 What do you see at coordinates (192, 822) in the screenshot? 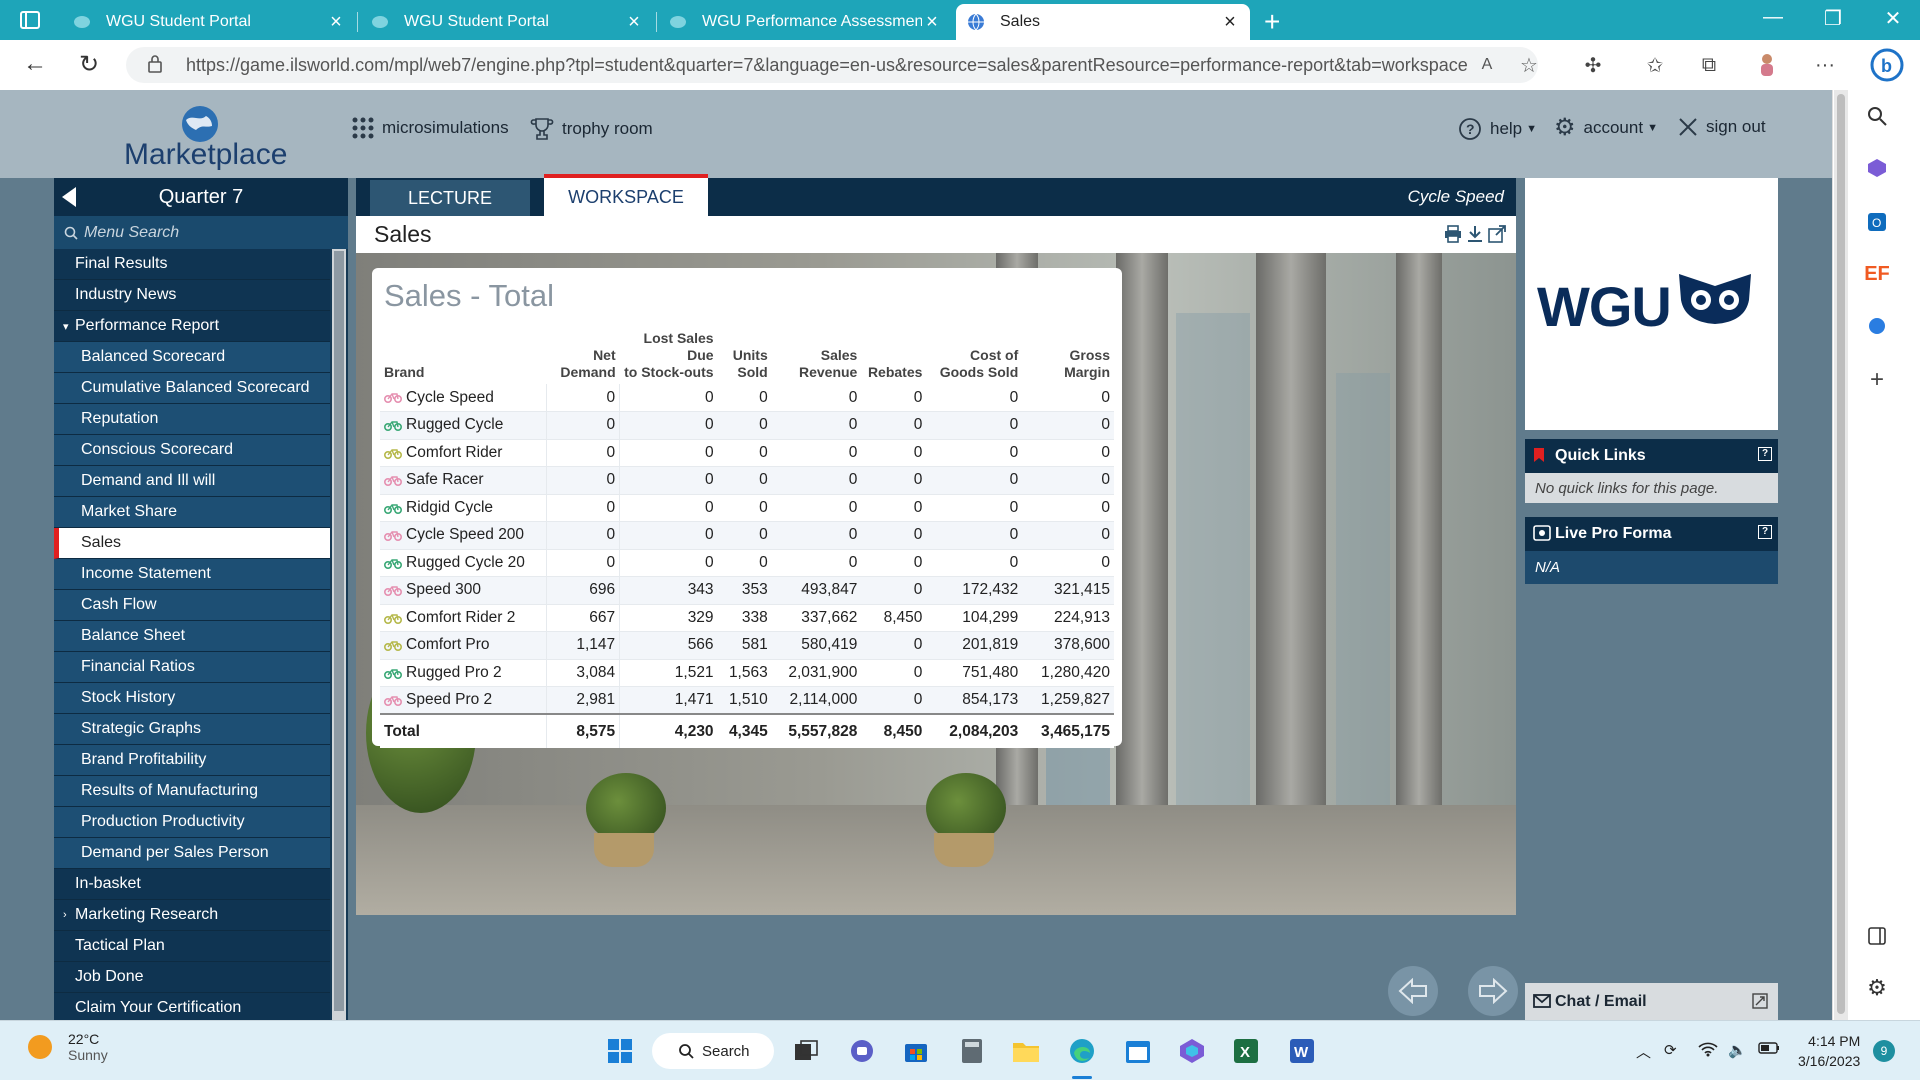
I see `nav-item-production-productivity: Production Productivity` at bounding box center [192, 822].